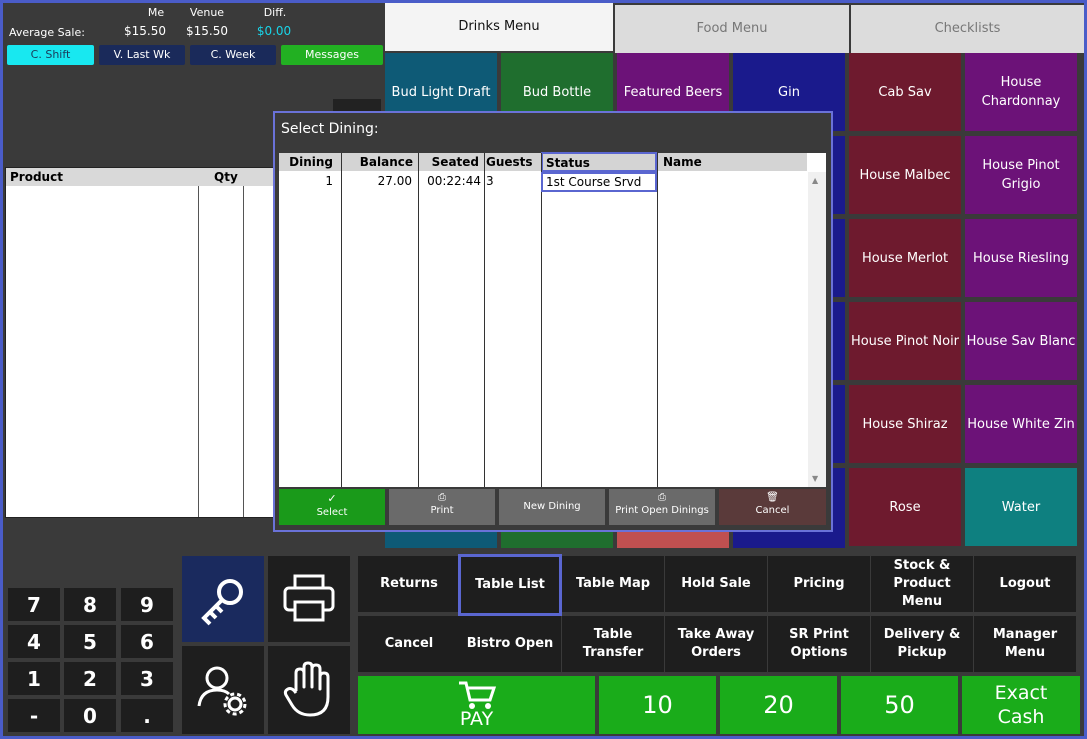 This screenshot has width=1087, height=739. I want to click on numpad-2: 2, so click(90, 678).